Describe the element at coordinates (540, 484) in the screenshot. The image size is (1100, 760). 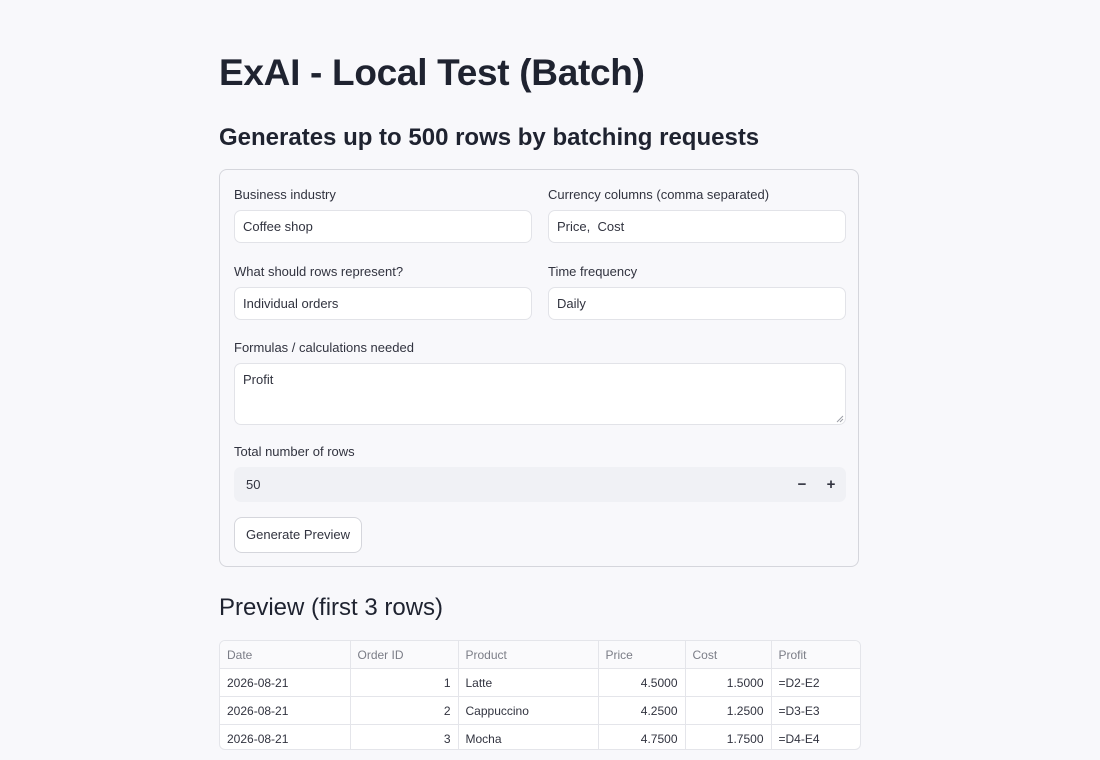
I see `total-rows-stepper: 50 − +` at that location.